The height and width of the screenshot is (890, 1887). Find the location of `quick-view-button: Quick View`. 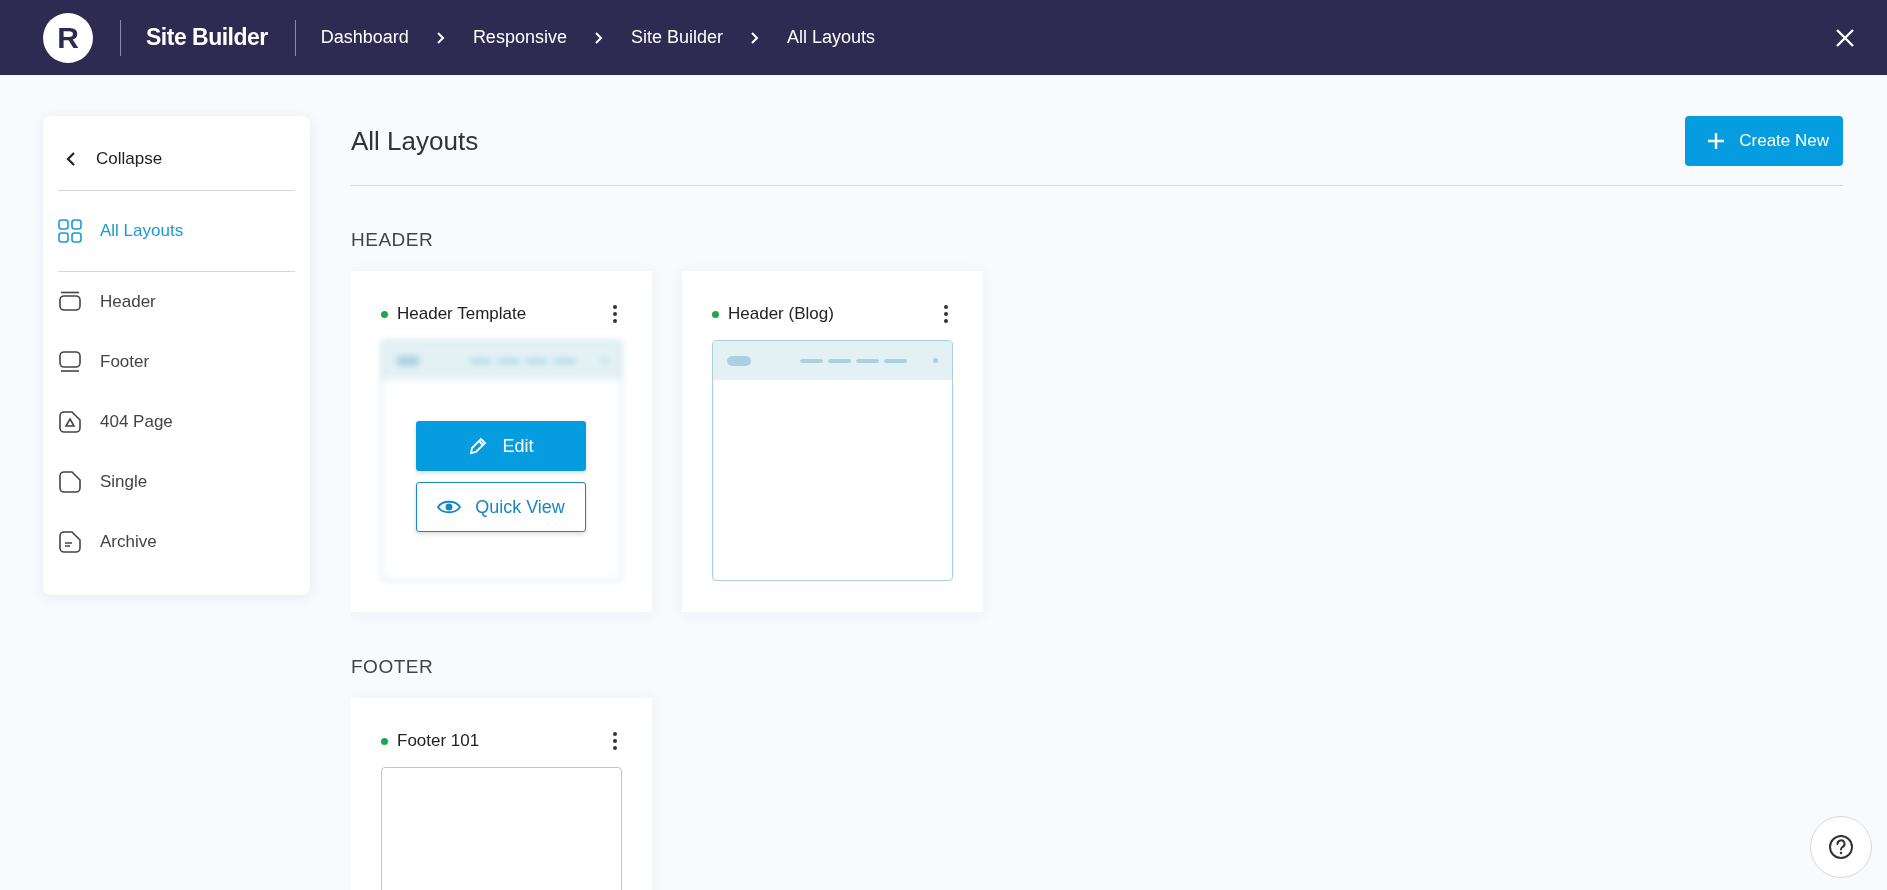

quick-view-button: Quick View is located at coordinates (501, 507).